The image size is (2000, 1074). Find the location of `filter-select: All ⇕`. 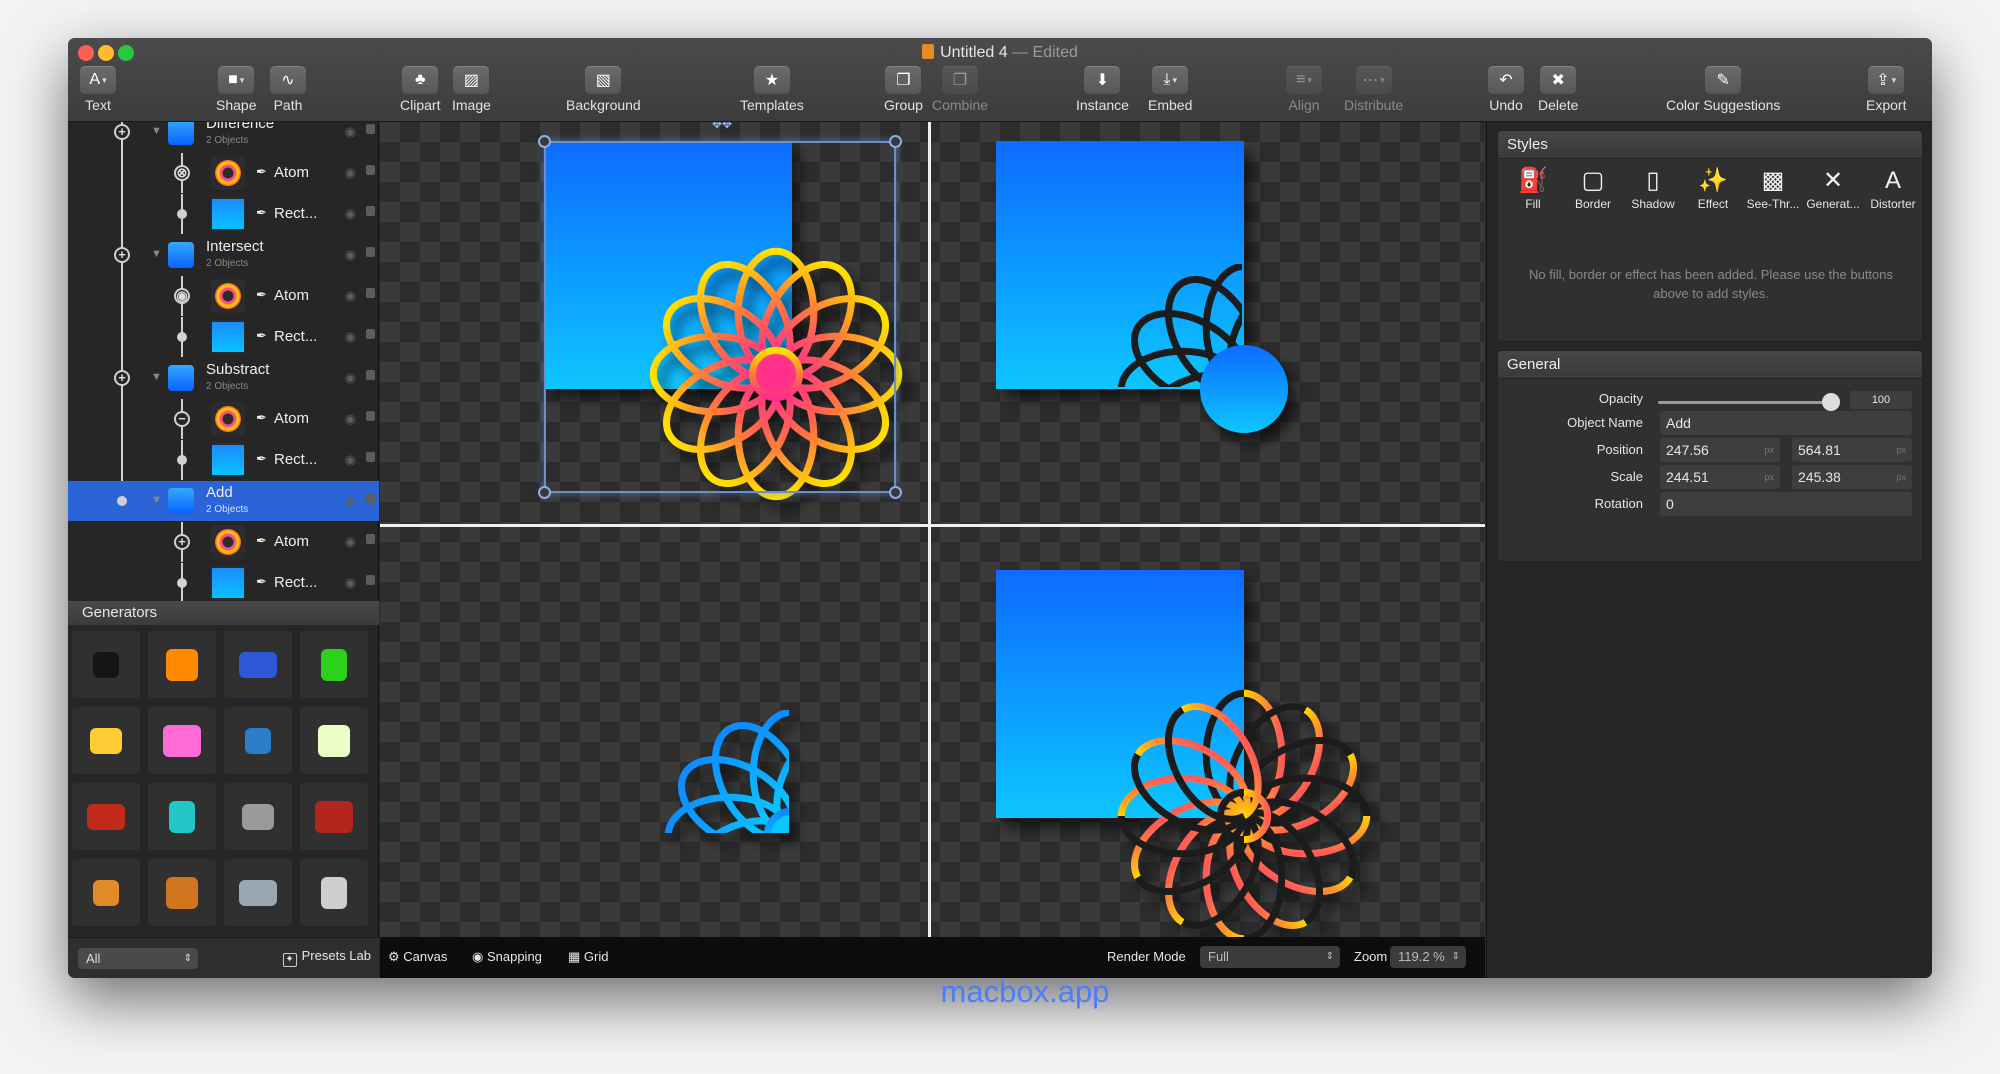

filter-select: All ⇕ is located at coordinates (138, 958).